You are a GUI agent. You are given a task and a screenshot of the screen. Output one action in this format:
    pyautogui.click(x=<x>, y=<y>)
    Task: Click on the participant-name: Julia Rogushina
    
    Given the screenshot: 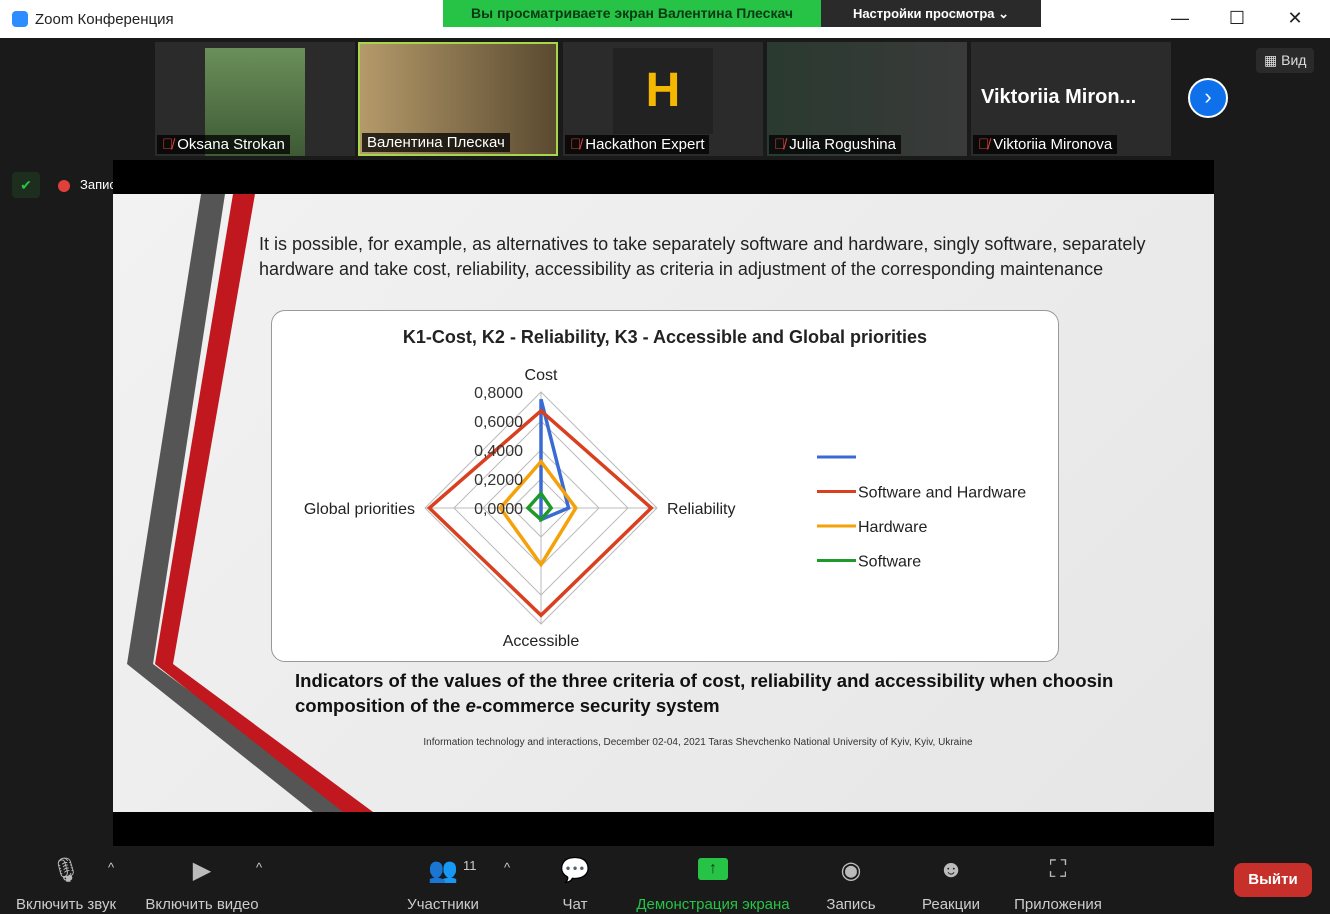 What is the action you would take?
    pyautogui.click(x=842, y=144)
    